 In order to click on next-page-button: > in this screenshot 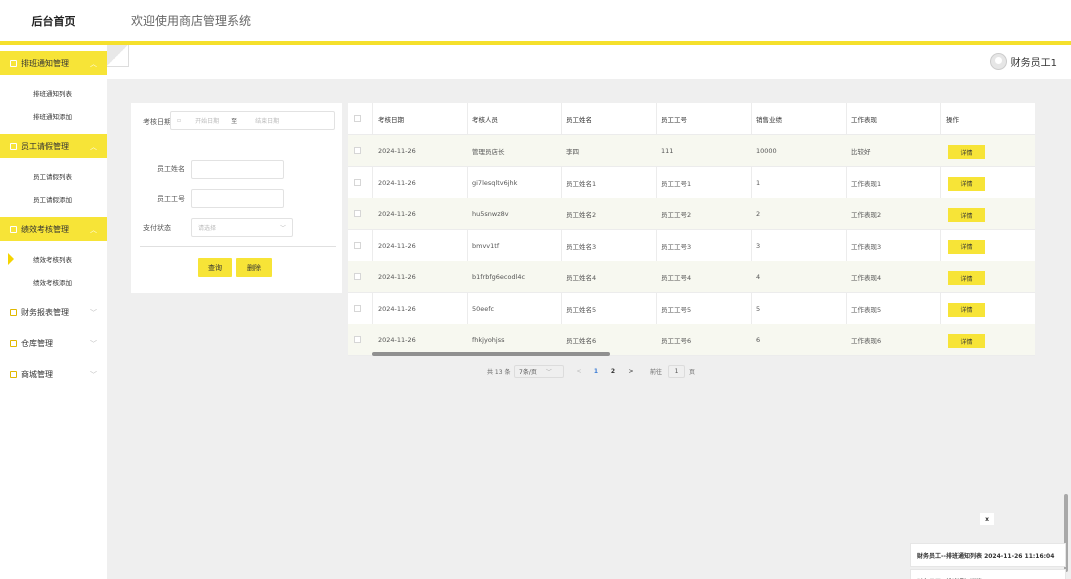, I will do `click(631, 371)`.